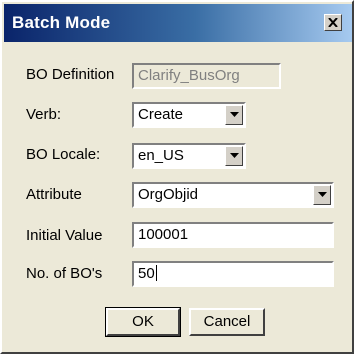  What do you see at coordinates (161, 155) in the screenshot?
I see `bo-locale-value: en_US` at bounding box center [161, 155].